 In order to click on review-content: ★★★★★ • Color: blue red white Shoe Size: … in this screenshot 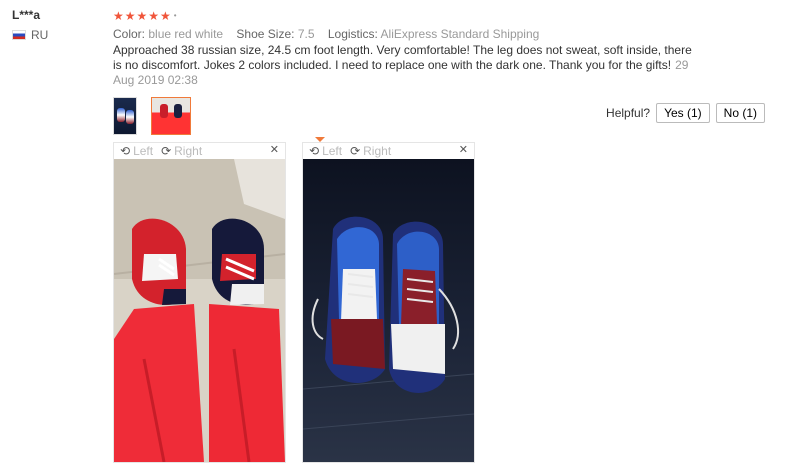, I will do `click(443, 48)`.